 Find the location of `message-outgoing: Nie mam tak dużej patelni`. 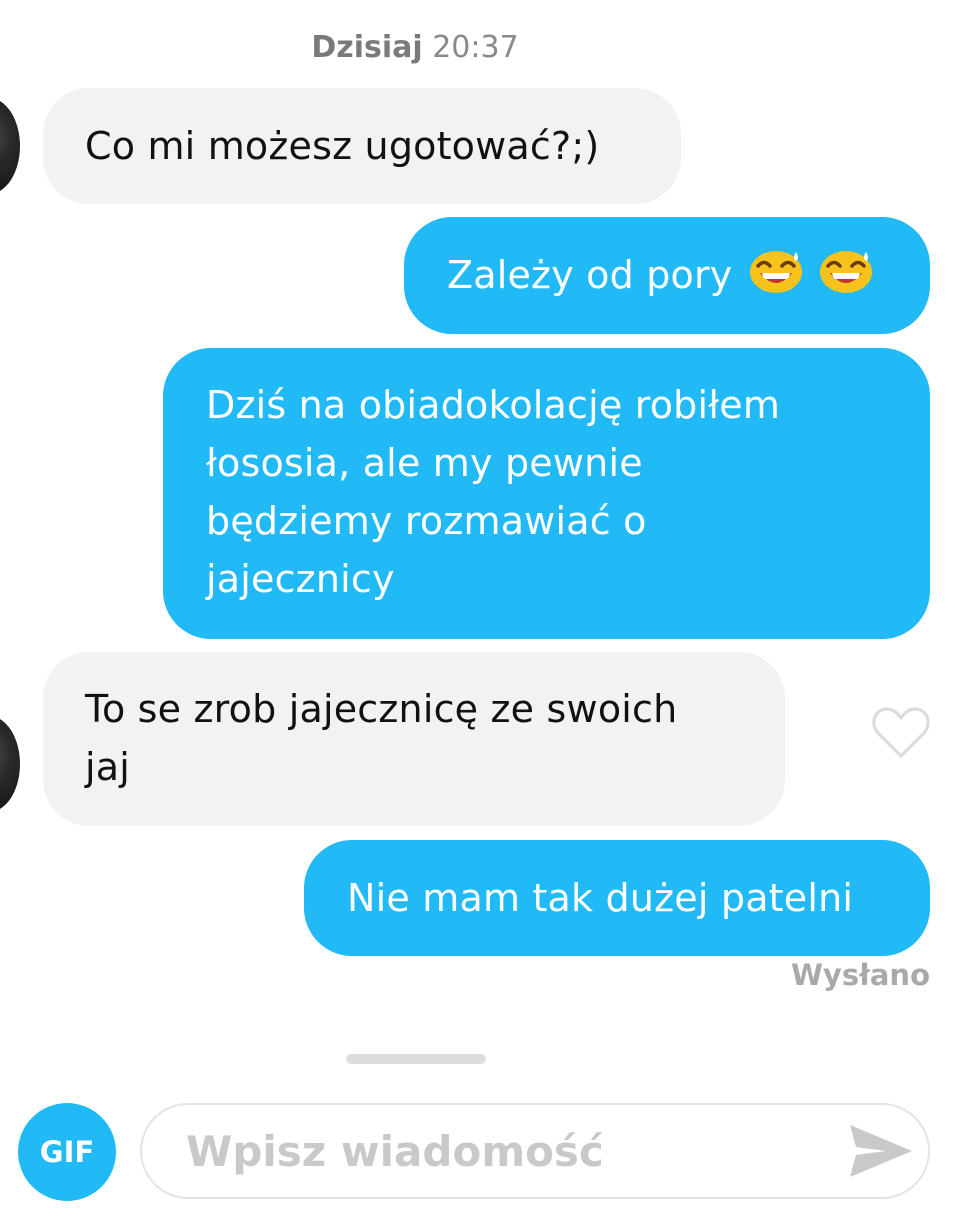

message-outgoing: Nie mam tak dużej patelni is located at coordinates (617, 898).